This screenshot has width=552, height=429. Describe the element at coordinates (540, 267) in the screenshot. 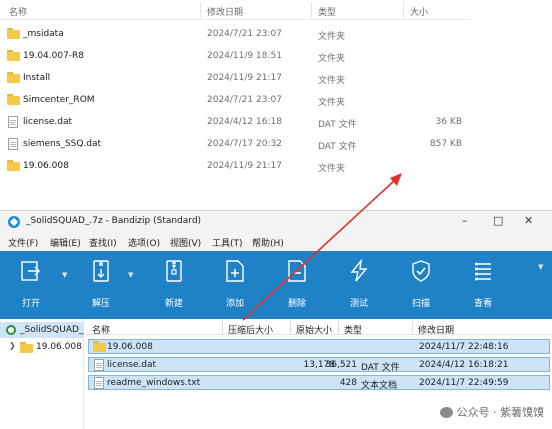

I see `toolbar-more-icon: ▼` at that location.